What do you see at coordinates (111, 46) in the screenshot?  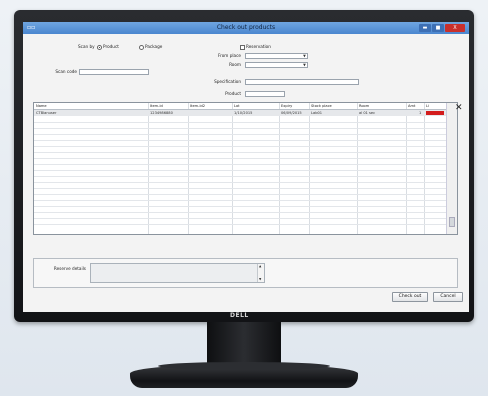 I see `radio-product-label: Product` at bounding box center [111, 46].